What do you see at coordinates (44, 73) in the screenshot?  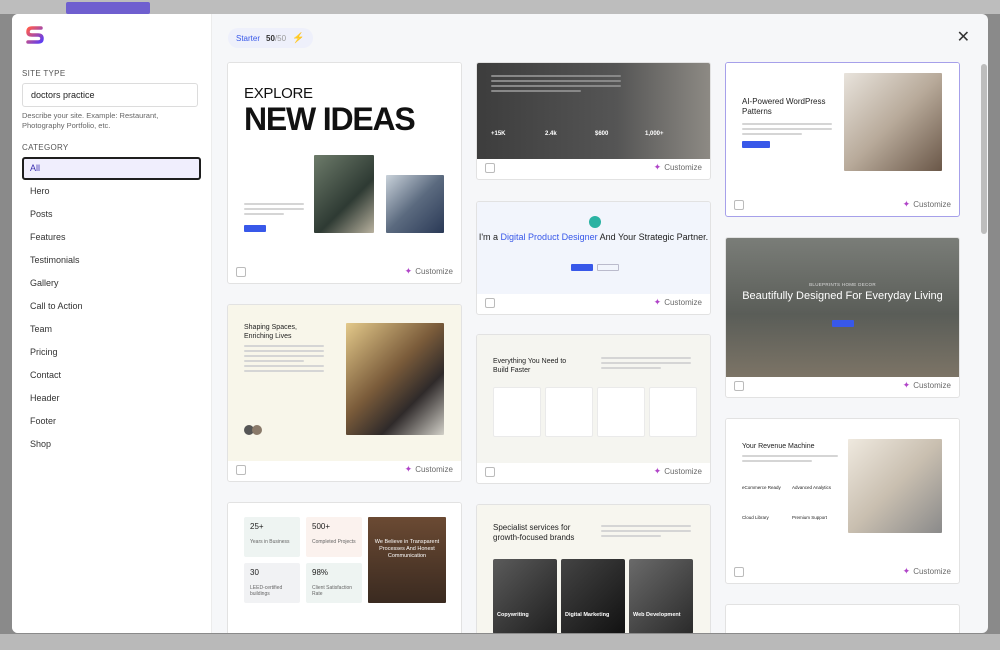 I see `site-type-label: SITE TYPE` at bounding box center [44, 73].